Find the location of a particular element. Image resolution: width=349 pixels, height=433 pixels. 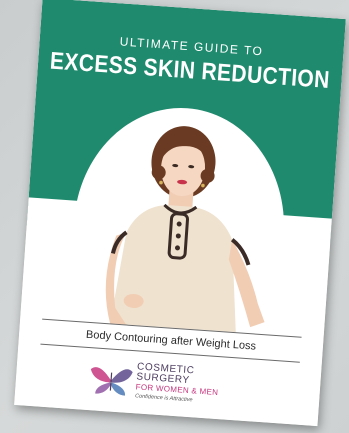

butterfly-icon is located at coordinates (111, 381).